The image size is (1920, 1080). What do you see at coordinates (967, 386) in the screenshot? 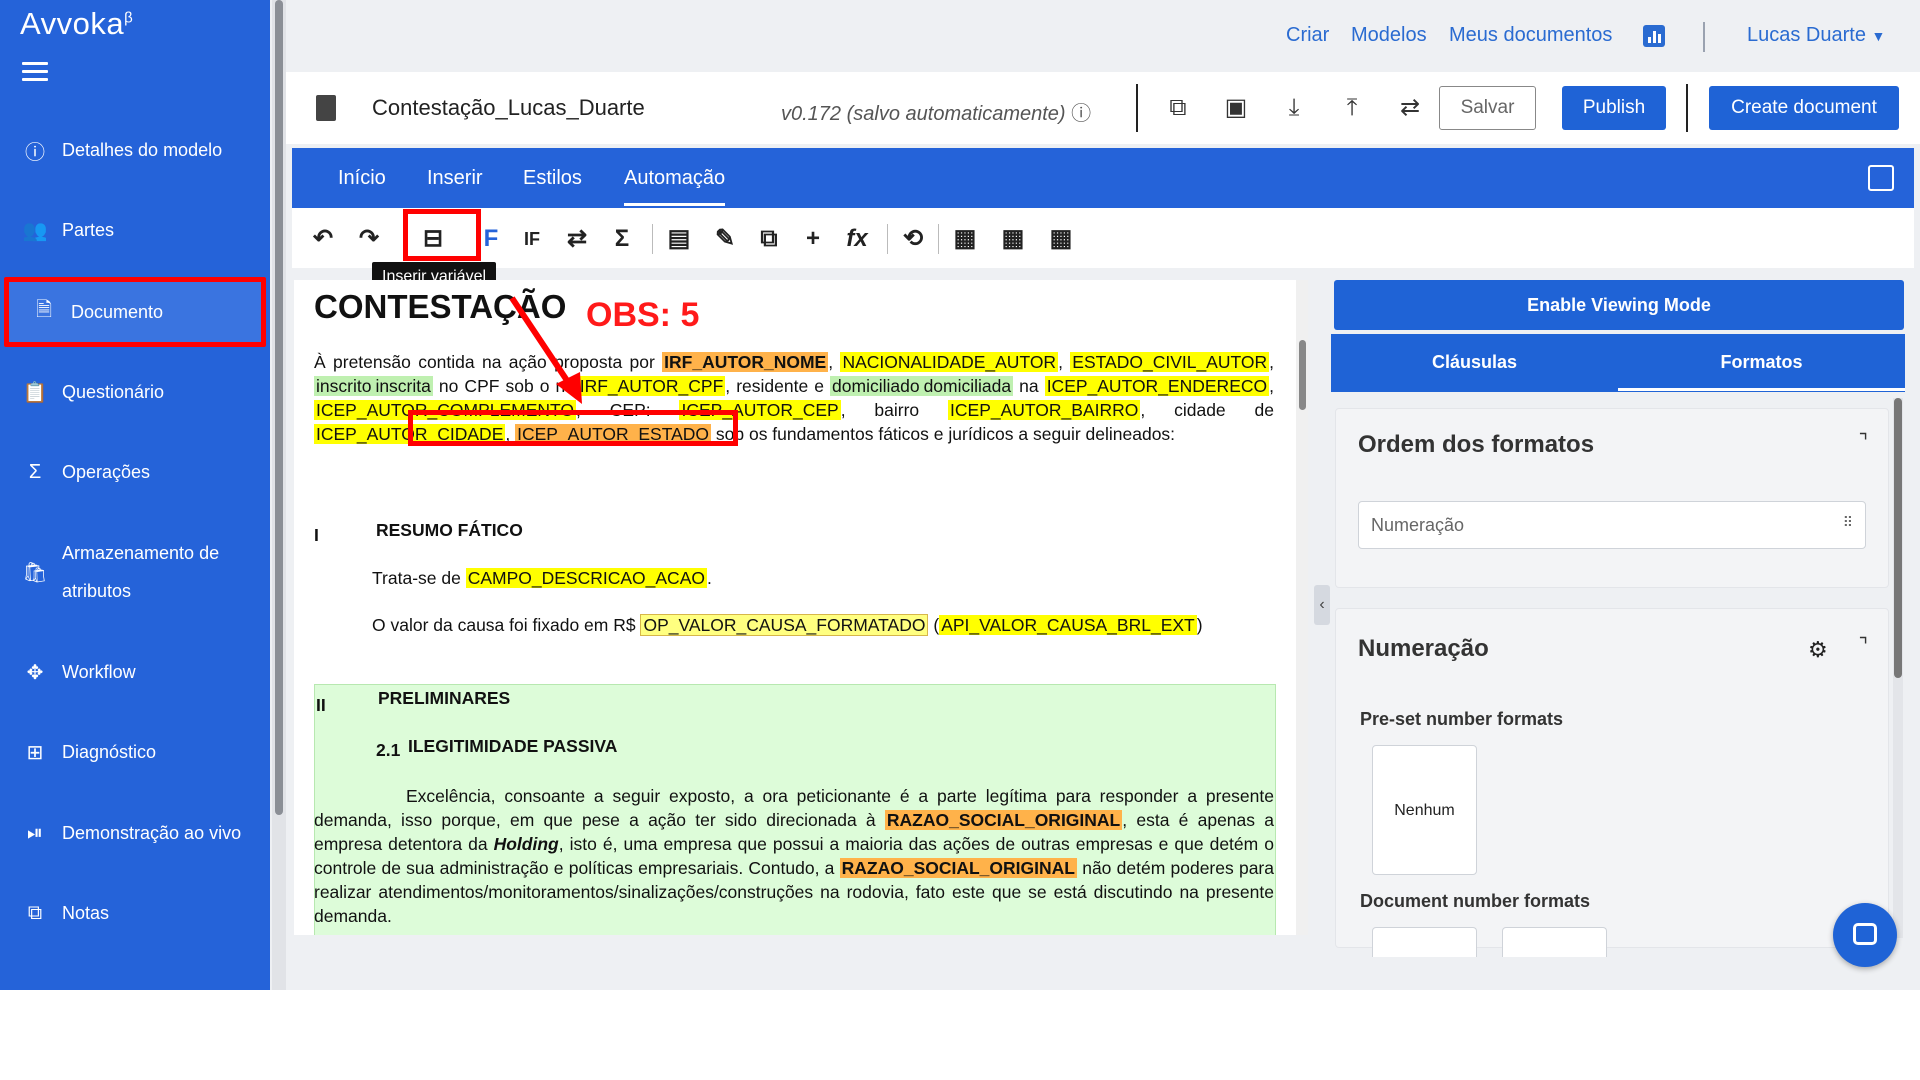
I see `variable: domiciliada` at bounding box center [967, 386].